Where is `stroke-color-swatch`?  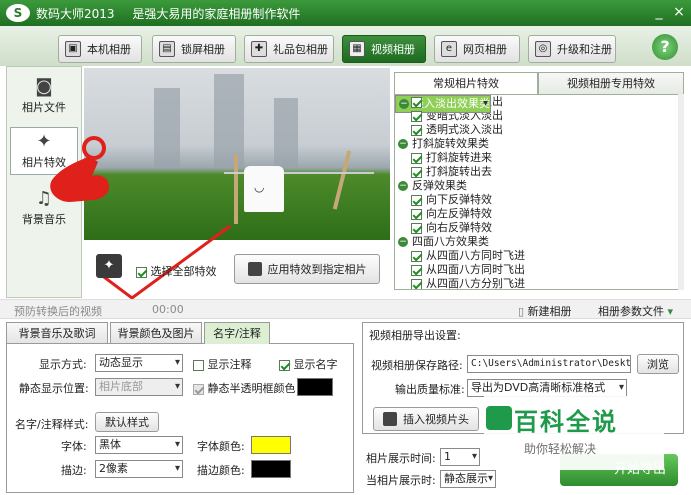 stroke-color-swatch is located at coordinates (271, 469).